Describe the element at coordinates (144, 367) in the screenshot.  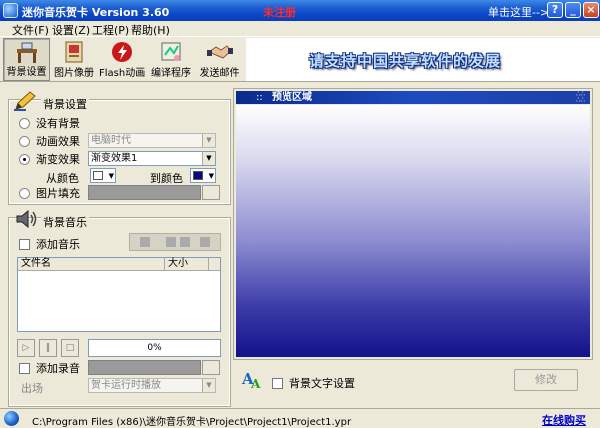
I see `record-path-field` at that location.